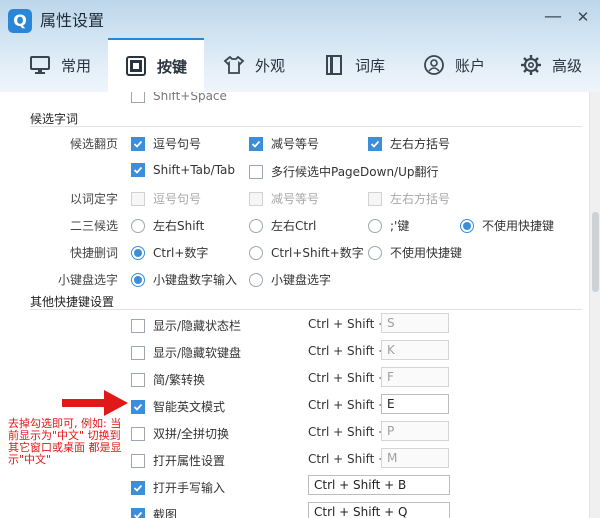 This screenshot has height=518, width=600. Describe the element at coordinates (415, 323) in the screenshot. I see `key-input: S` at that location.